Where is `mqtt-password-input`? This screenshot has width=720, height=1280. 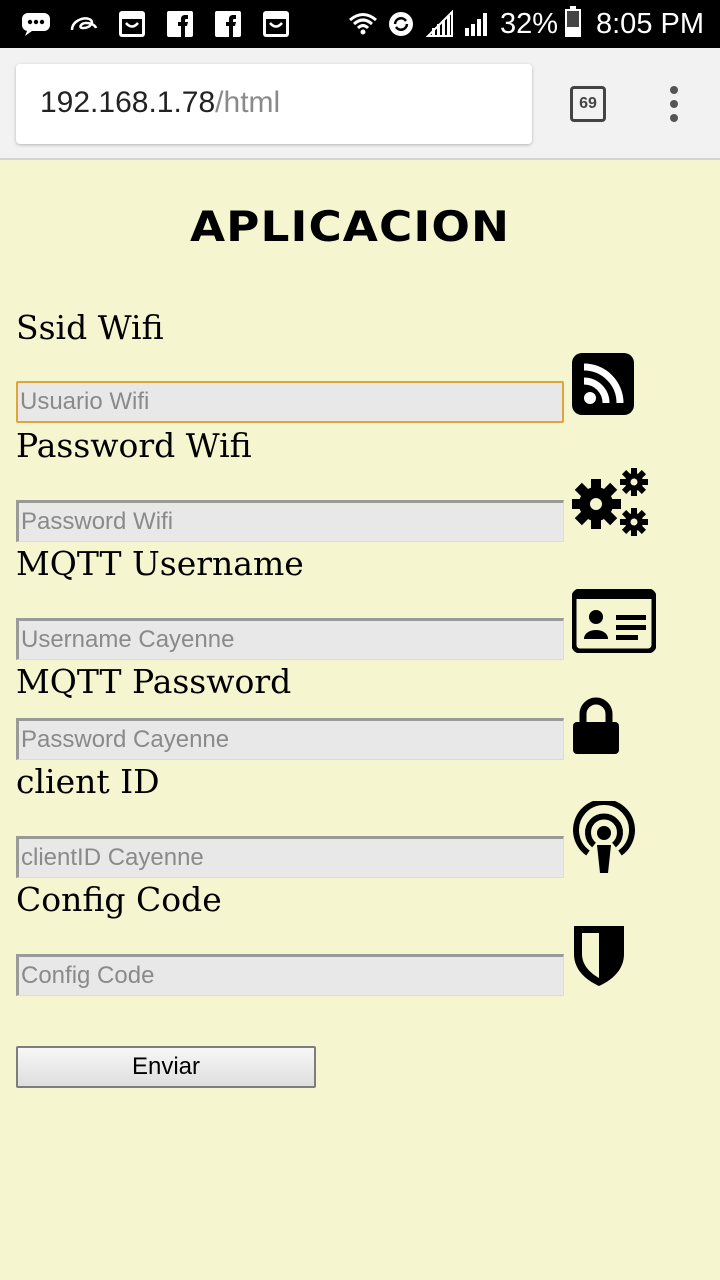
mqtt-password-input is located at coordinates (290, 739).